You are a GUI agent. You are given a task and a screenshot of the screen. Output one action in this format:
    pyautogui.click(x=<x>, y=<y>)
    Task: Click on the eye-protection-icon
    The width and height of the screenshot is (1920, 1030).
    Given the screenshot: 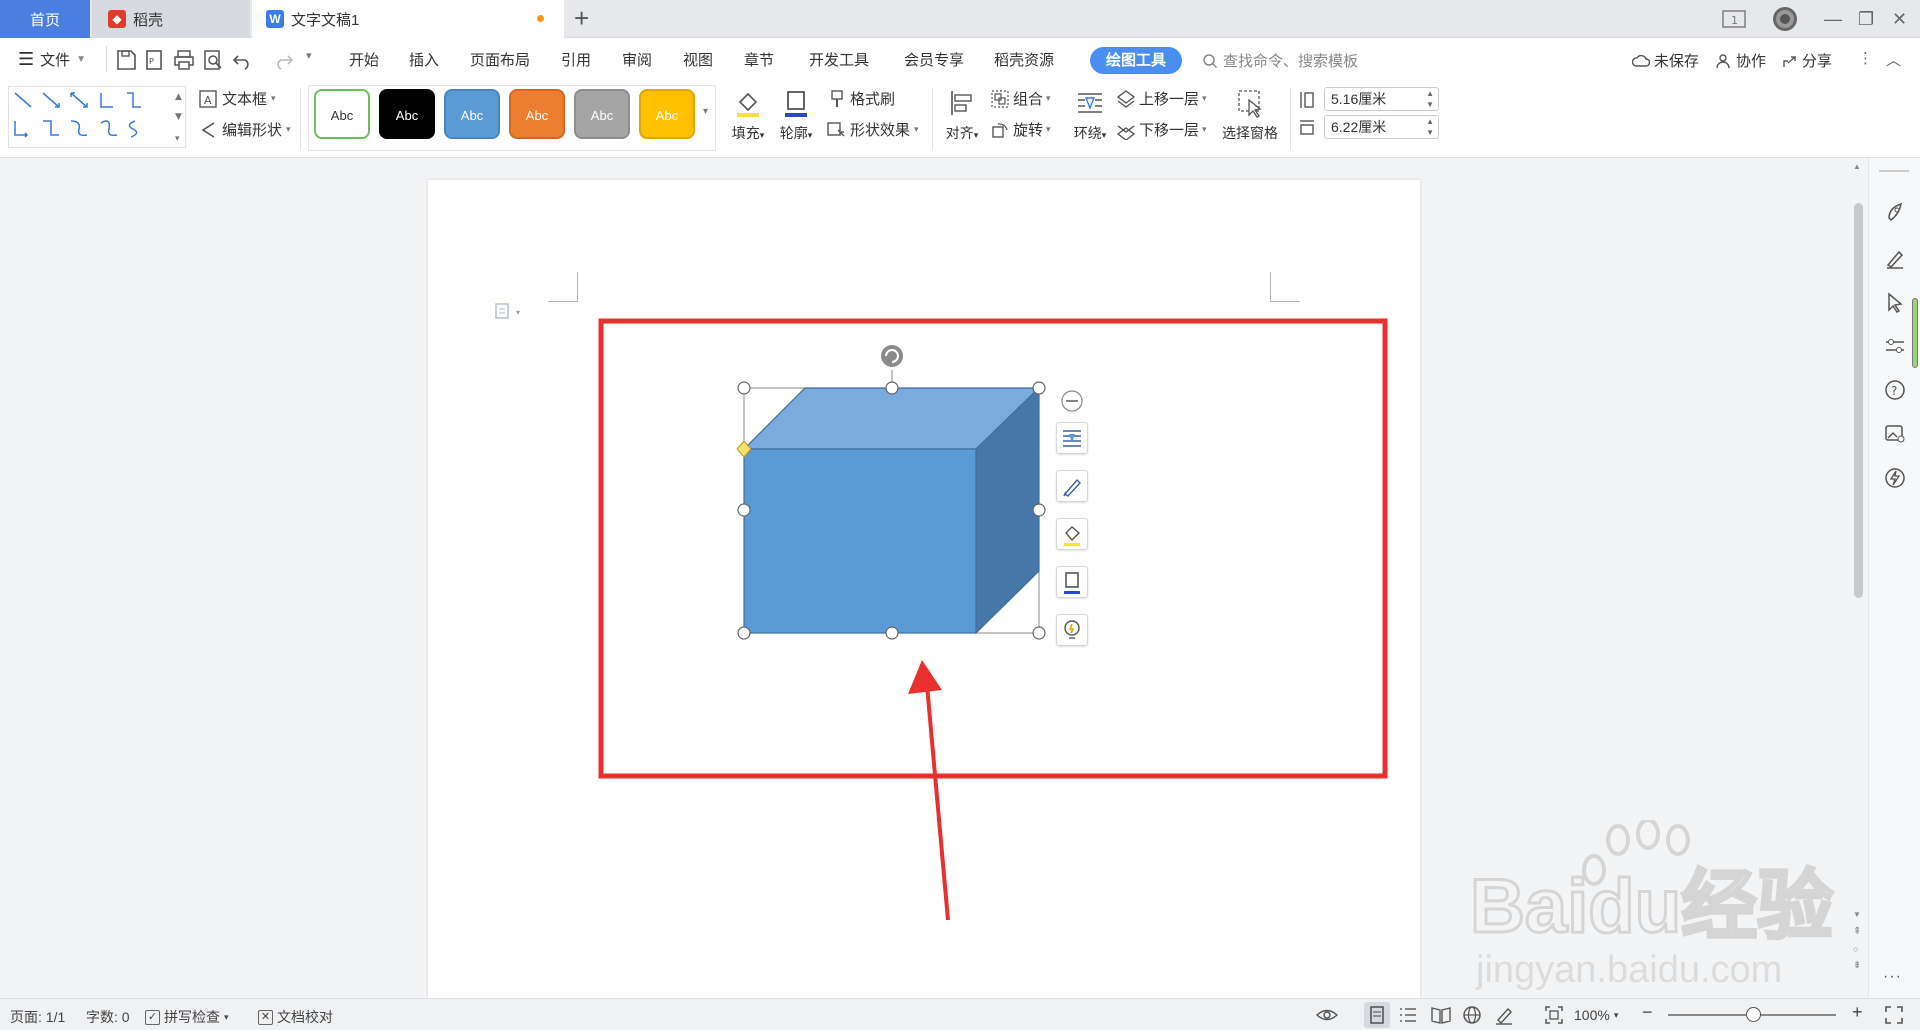 What is the action you would take?
    pyautogui.click(x=1327, y=1015)
    